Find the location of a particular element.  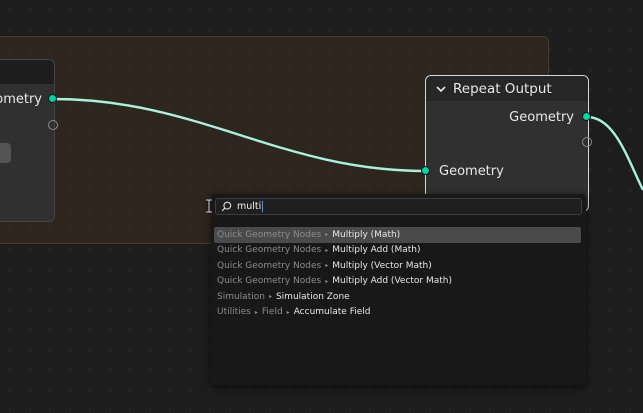

search-icon is located at coordinates (226, 206).